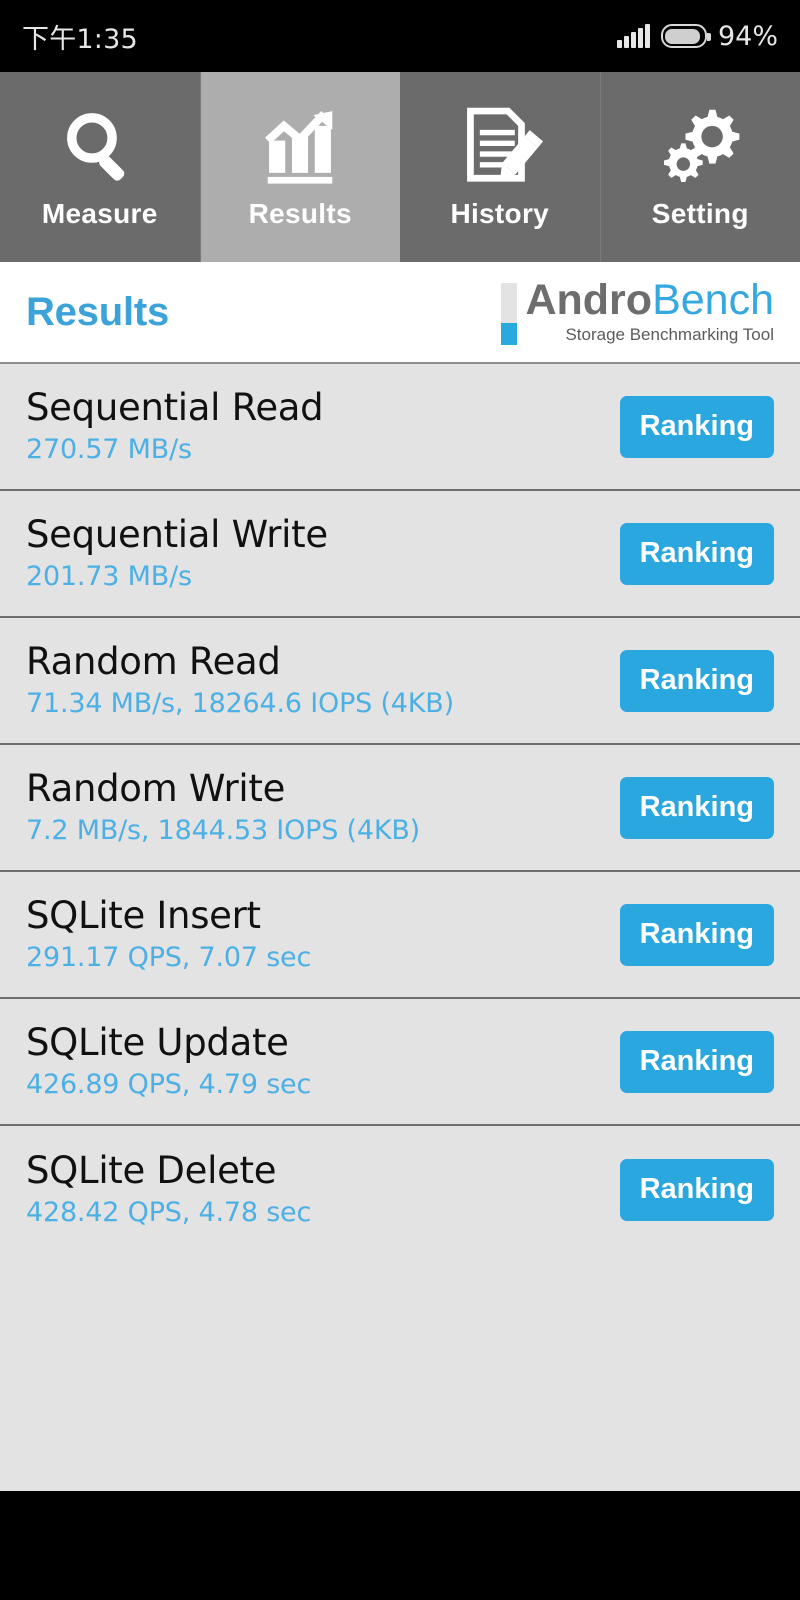 This screenshot has width=800, height=1600. Describe the element at coordinates (157, 1043) in the screenshot. I see `result-title: SQLite Update` at that location.